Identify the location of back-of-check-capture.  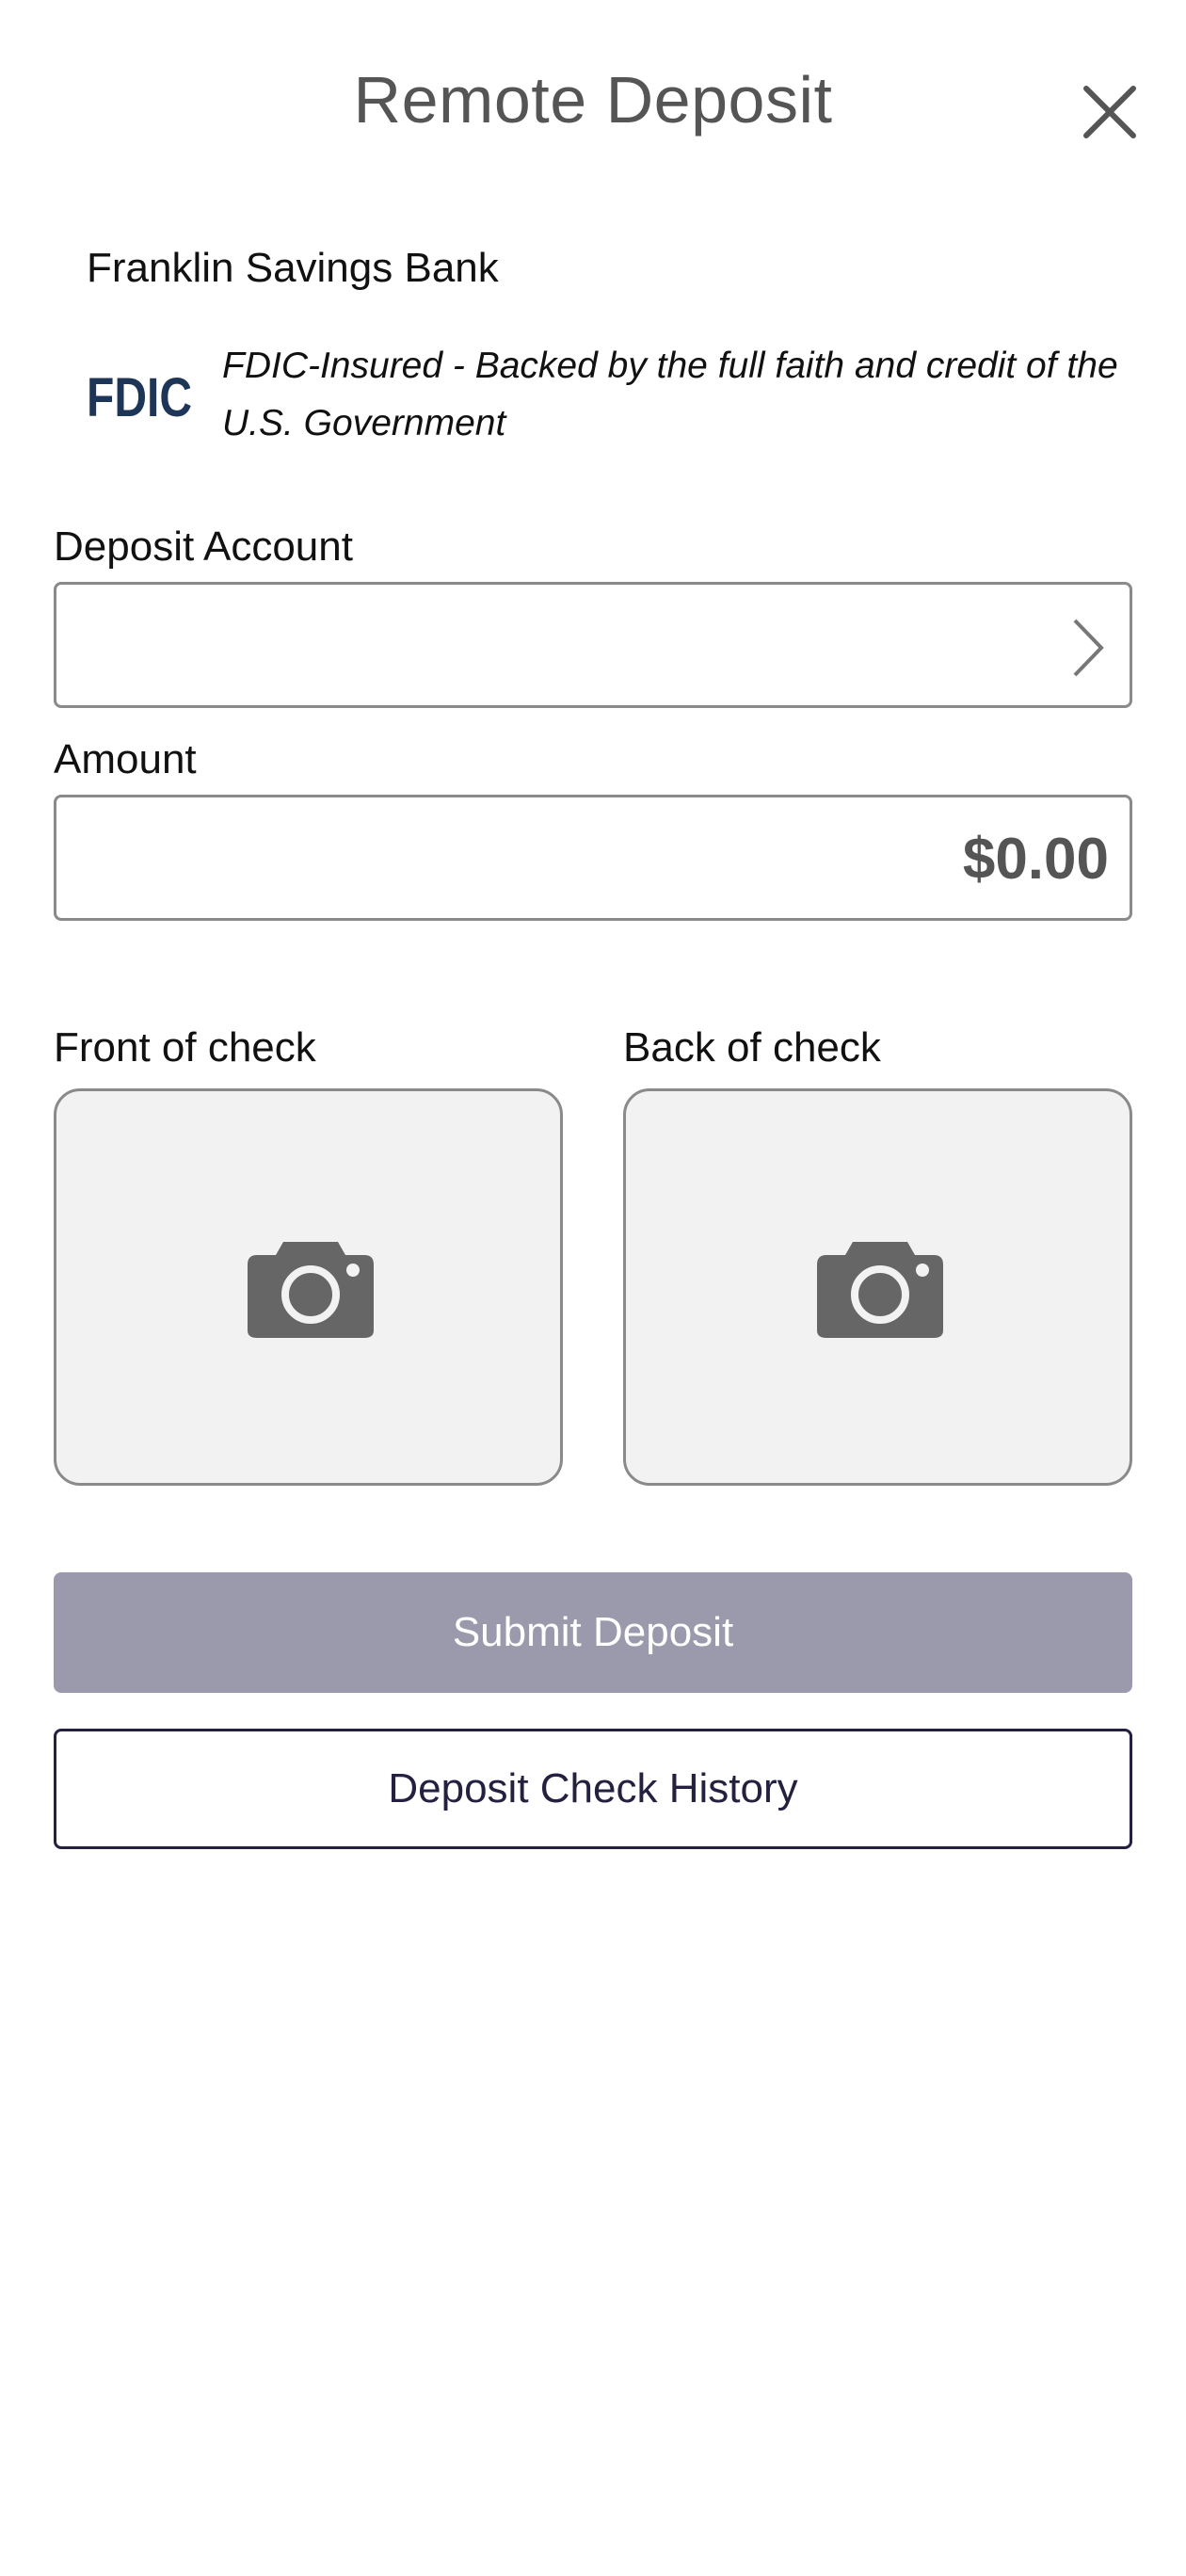
(877, 1287).